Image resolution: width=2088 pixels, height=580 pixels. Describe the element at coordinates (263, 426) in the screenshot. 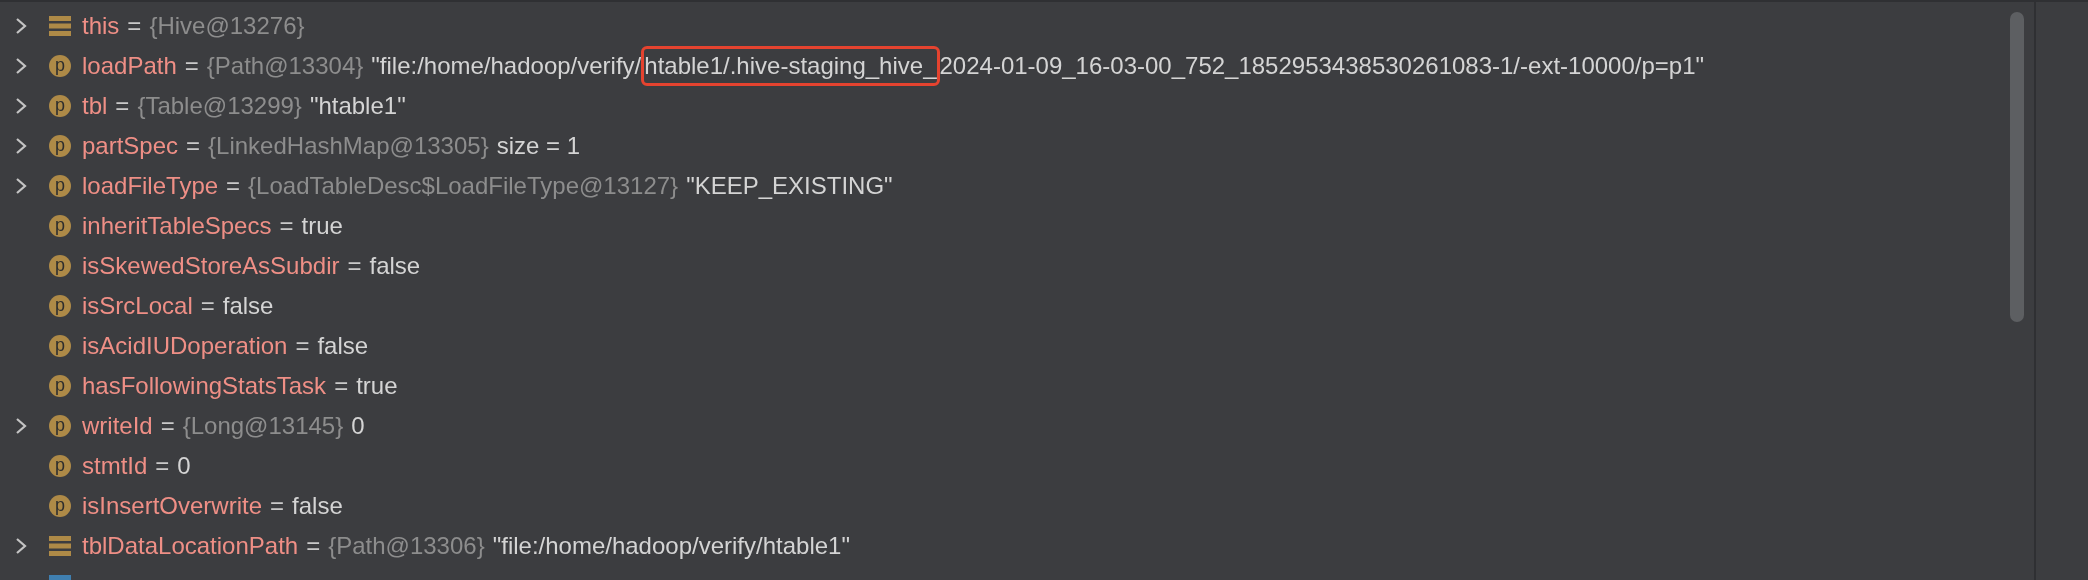

I see `type-reference: {Long@13145}` at that location.